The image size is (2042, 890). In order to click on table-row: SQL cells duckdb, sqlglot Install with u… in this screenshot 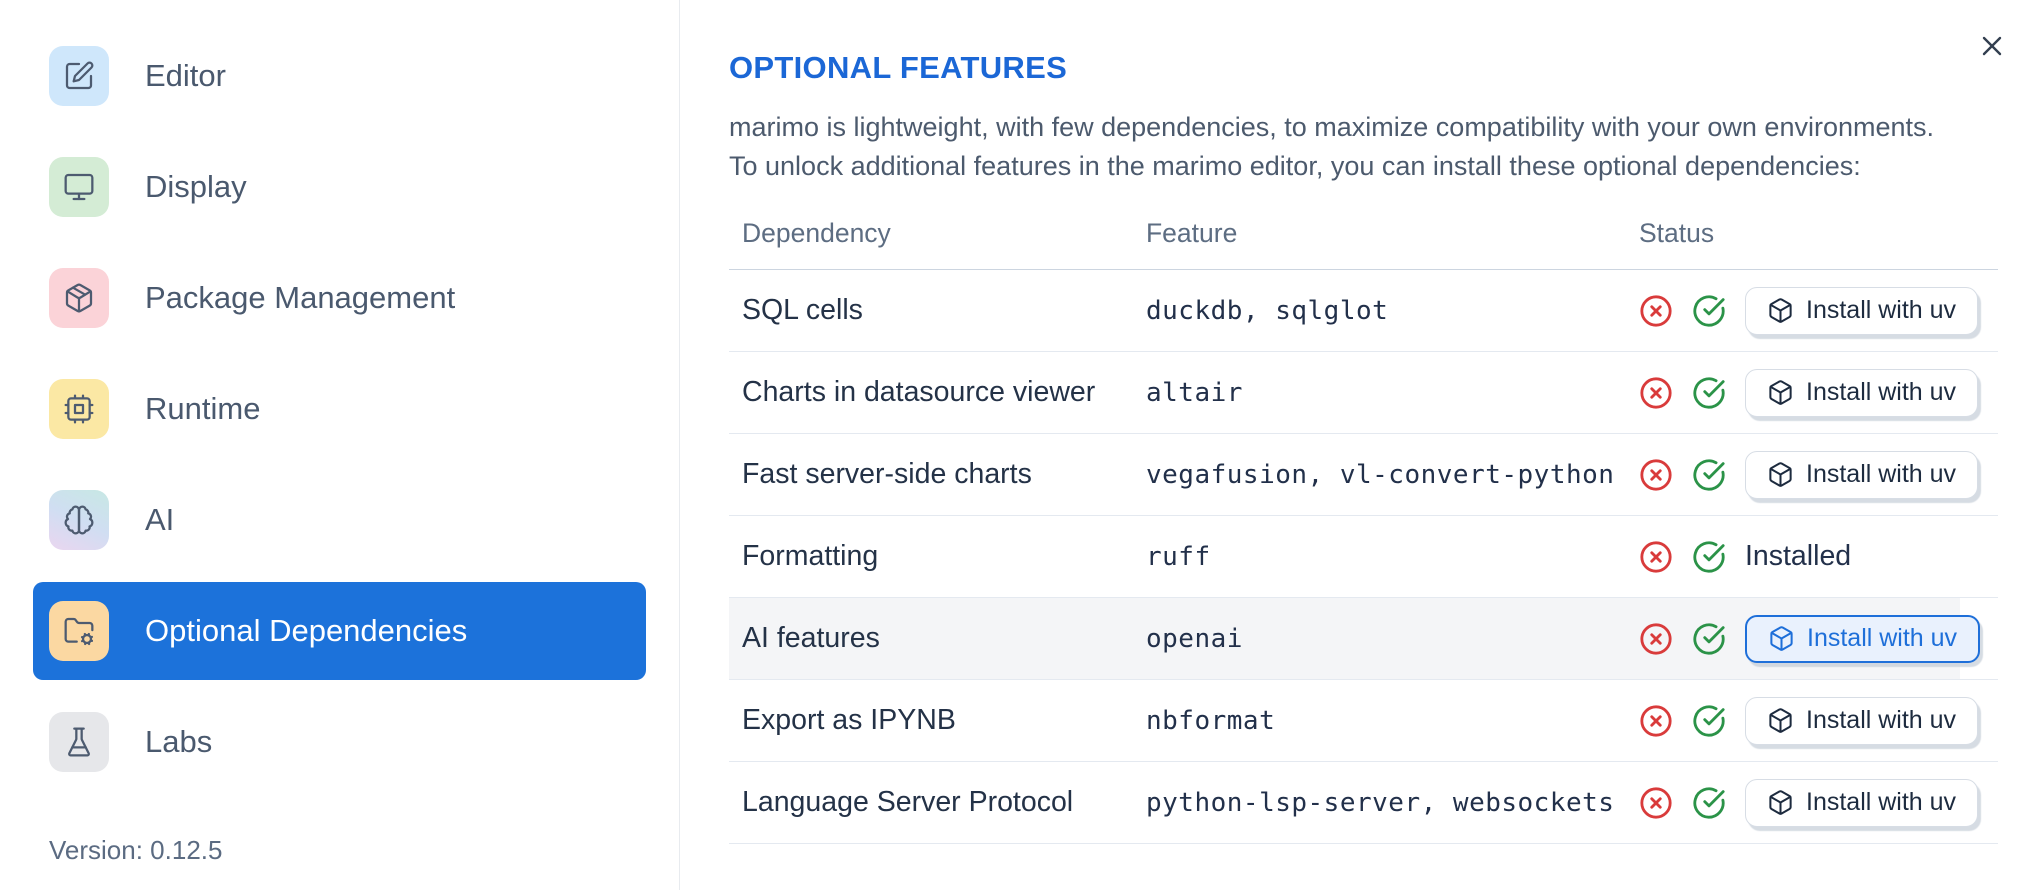, I will do `click(1363, 311)`.